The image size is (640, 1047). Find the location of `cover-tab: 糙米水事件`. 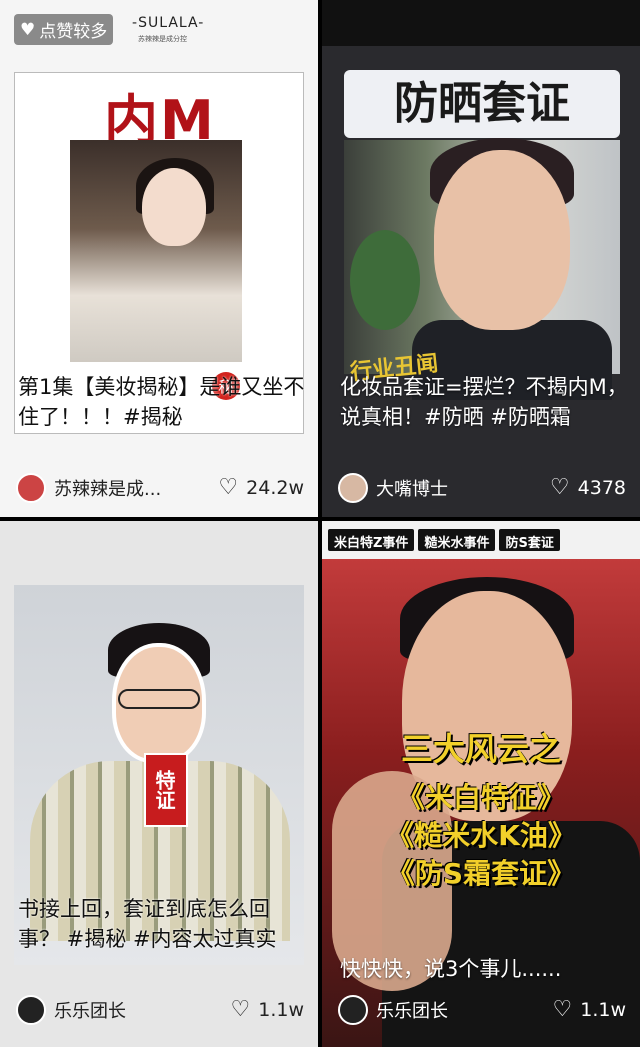

cover-tab: 糙米水事件 is located at coordinates (457, 540).